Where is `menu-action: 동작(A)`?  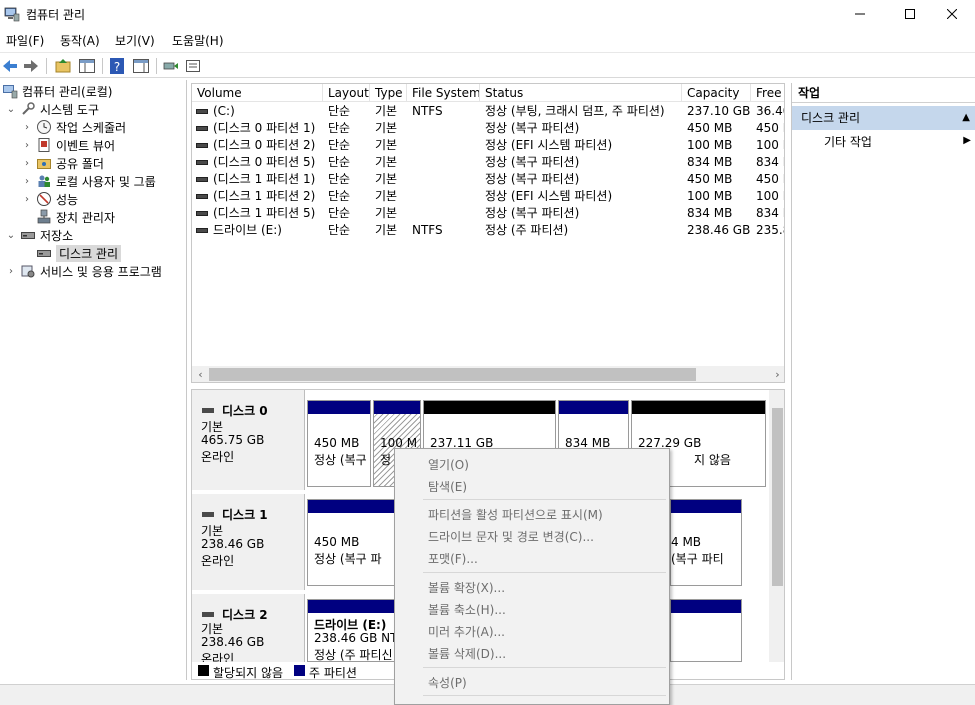
menu-action: 동작(A) is located at coordinates (80, 40).